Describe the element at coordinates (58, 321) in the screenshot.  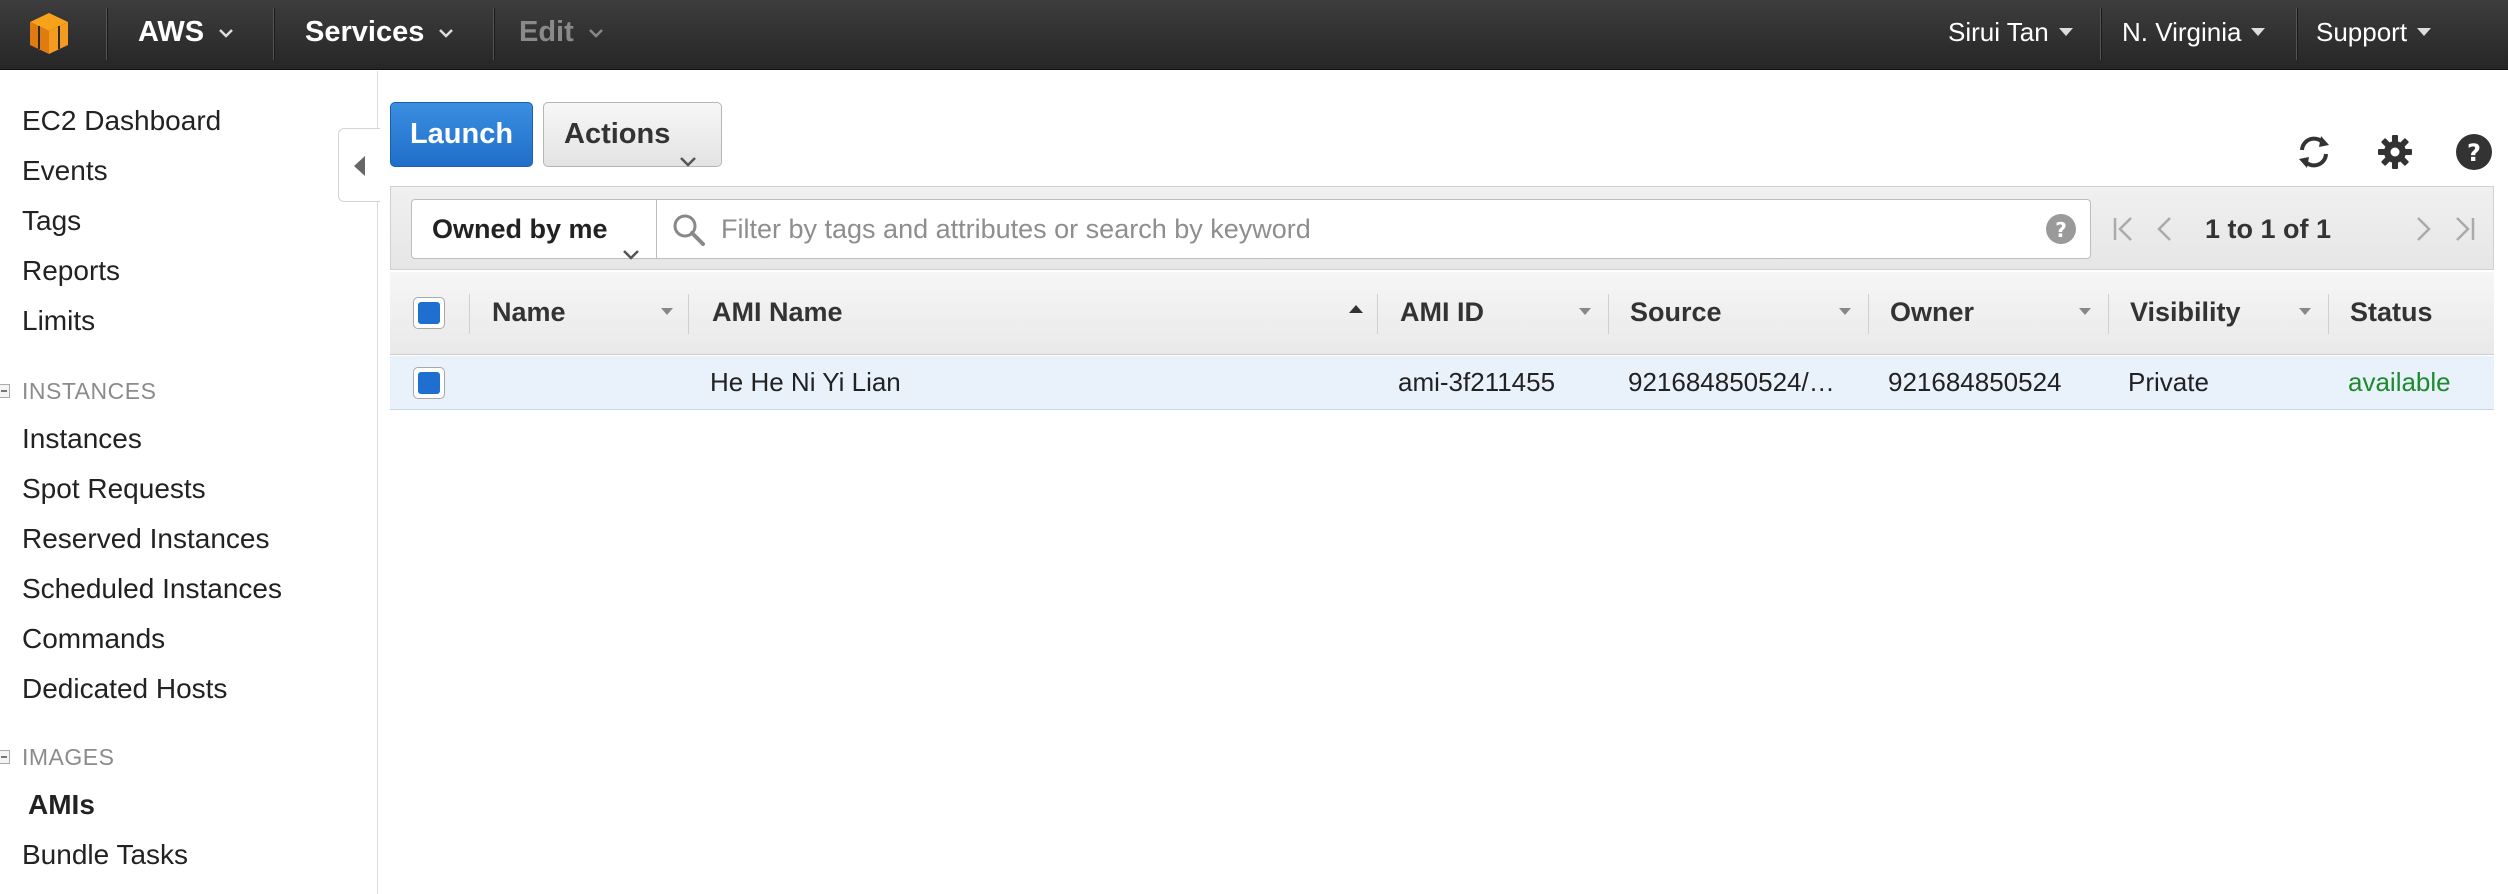
I see `sidebar-item-limits: Limits` at that location.